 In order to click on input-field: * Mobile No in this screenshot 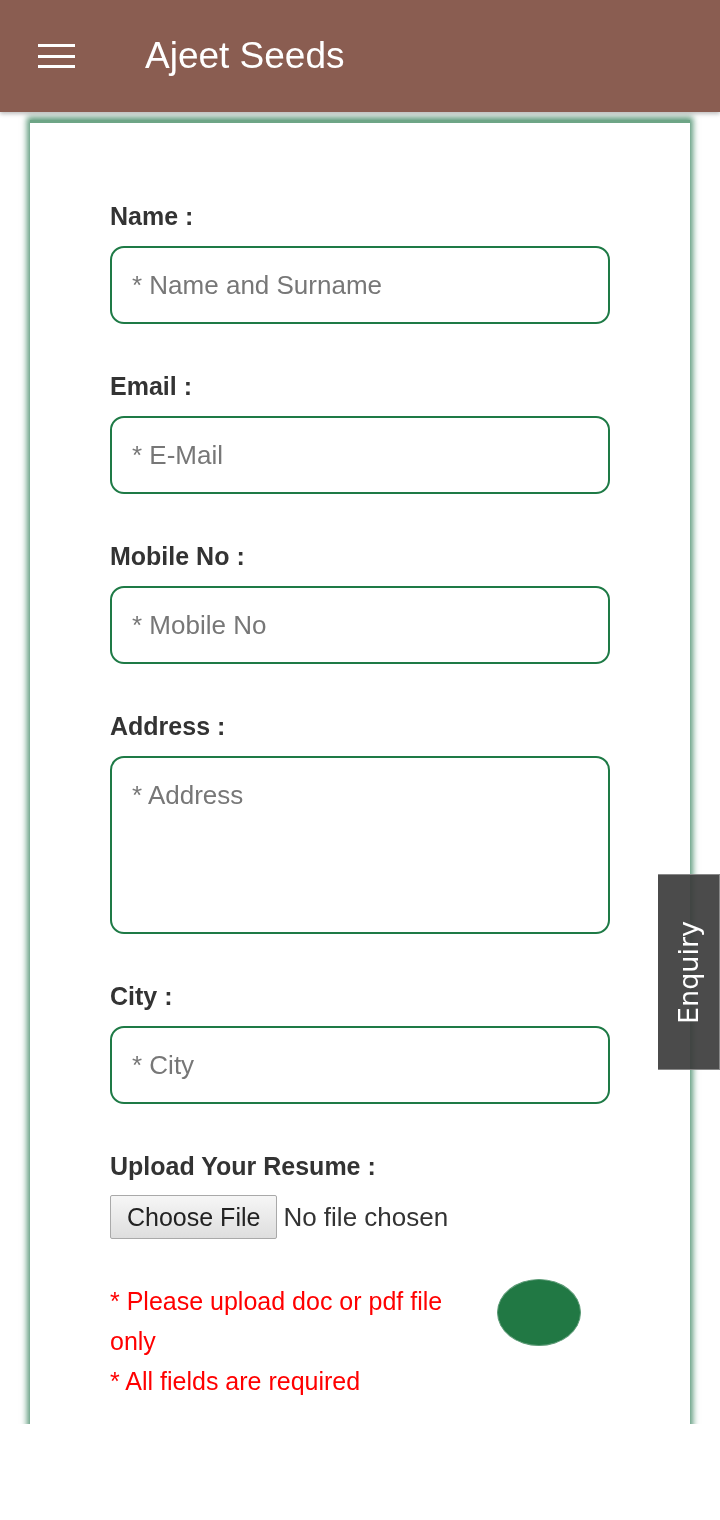, I will do `click(360, 625)`.